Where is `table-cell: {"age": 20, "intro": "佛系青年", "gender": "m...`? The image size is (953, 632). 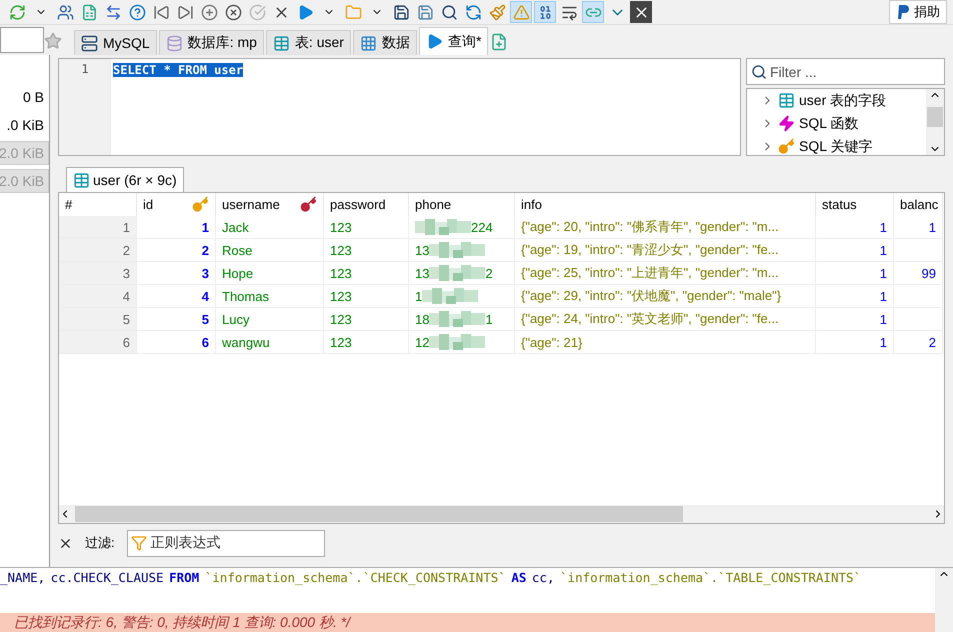 table-cell: {"age": 20, "intro": "佛系青年", "gender": "m... is located at coordinates (665, 227).